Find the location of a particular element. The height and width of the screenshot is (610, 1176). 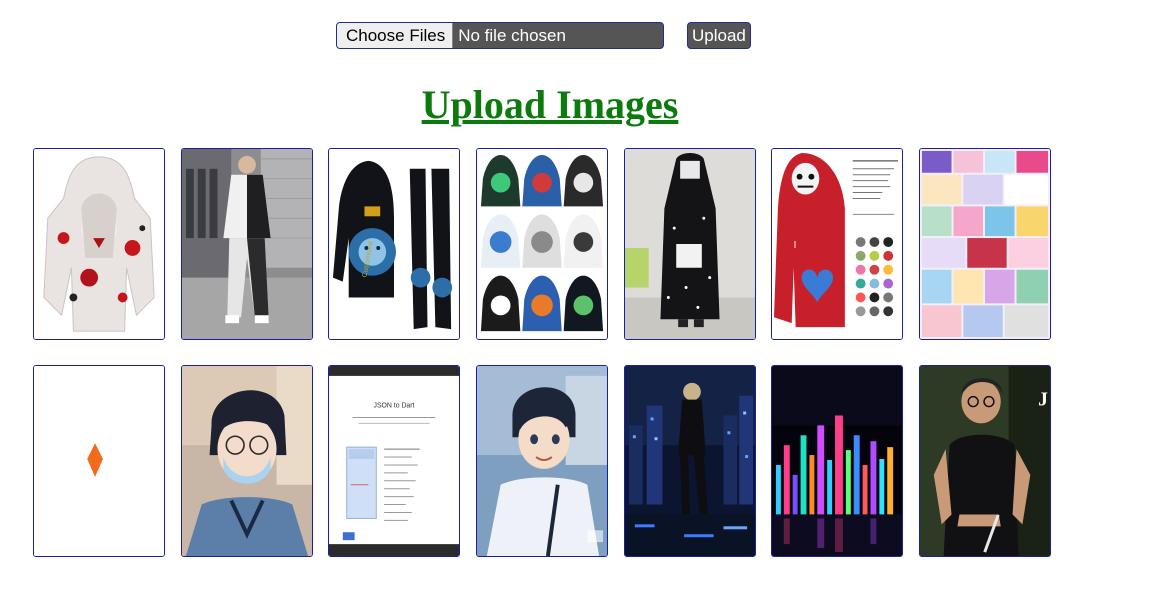

street-fashion-hoodie-image is located at coordinates (246, 244).